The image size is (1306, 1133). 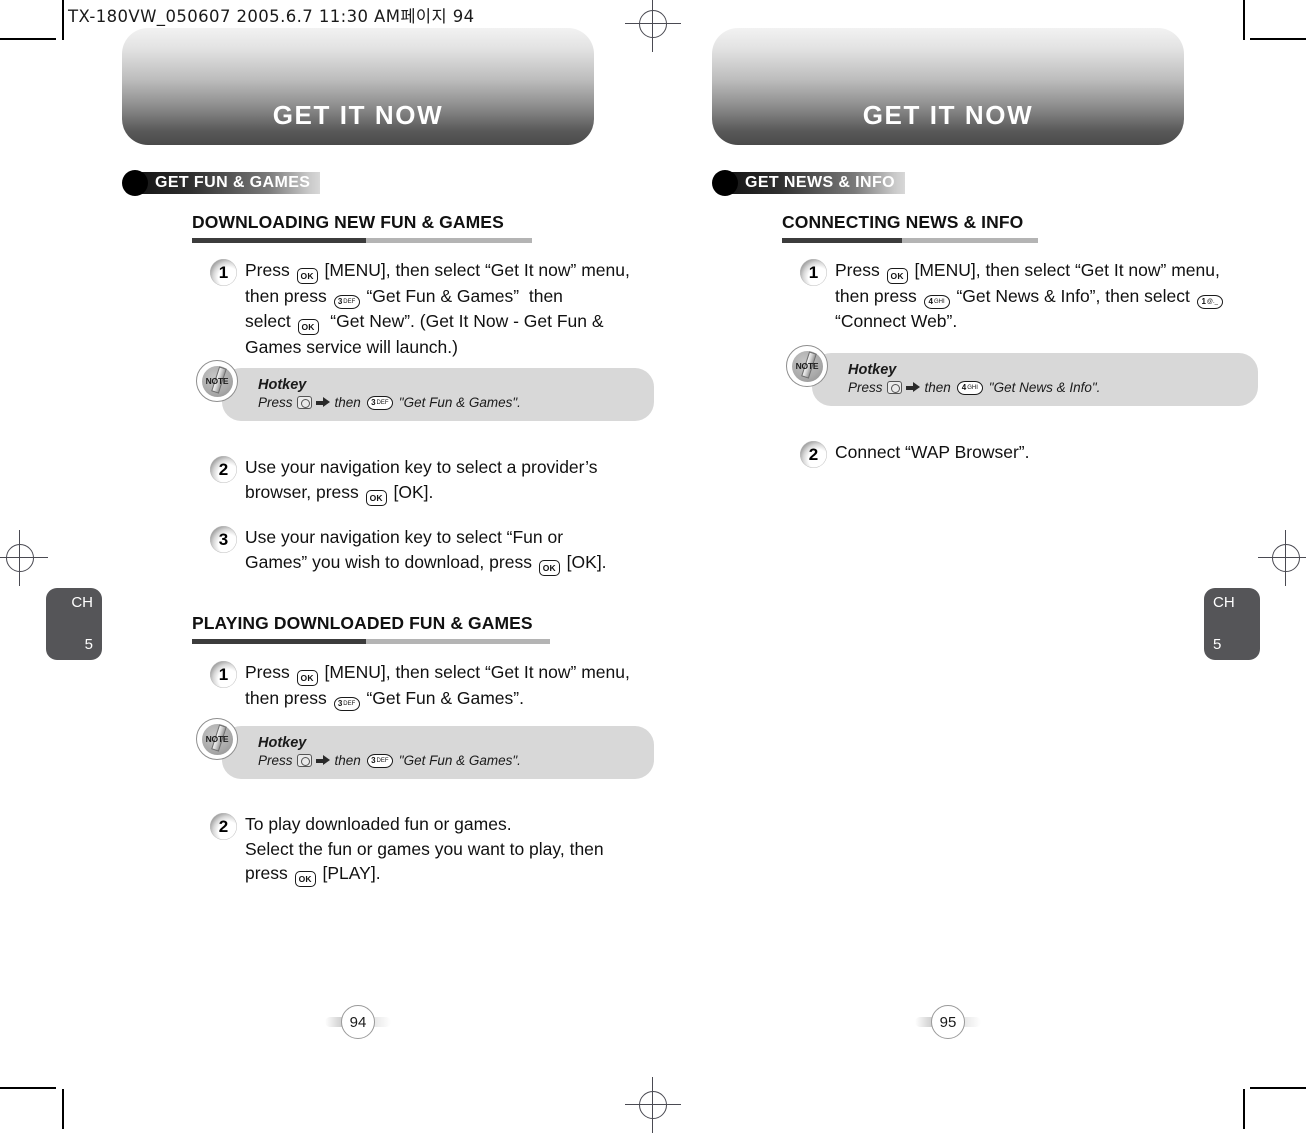 I want to click on crop-mark-bottom-right-vertical, so click(x=1244, y=1109).